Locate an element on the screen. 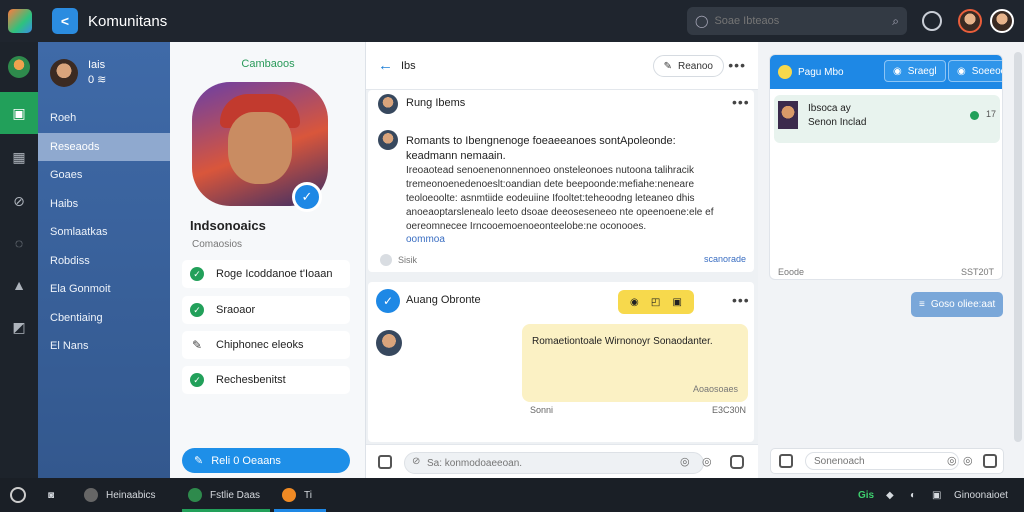 The height and width of the screenshot is (512, 1024). nav-user-sub: 0 ≋ is located at coordinates (97, 80).